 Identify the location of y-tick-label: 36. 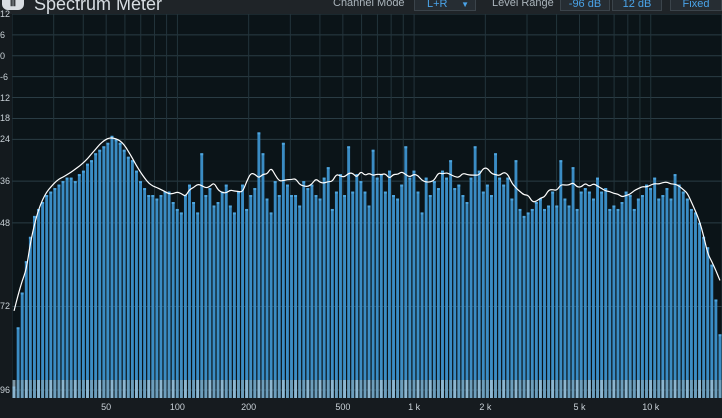
(5, 181).